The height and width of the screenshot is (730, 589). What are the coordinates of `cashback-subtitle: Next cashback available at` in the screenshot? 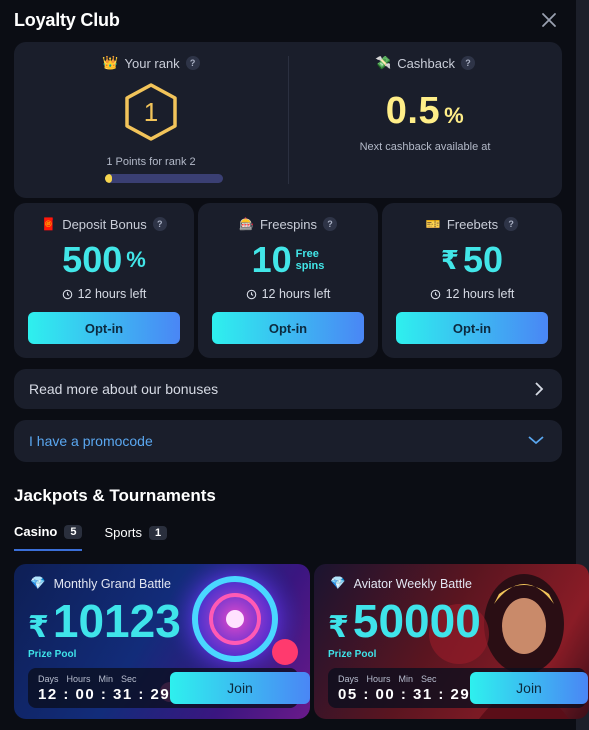 It's located at (425, 147).